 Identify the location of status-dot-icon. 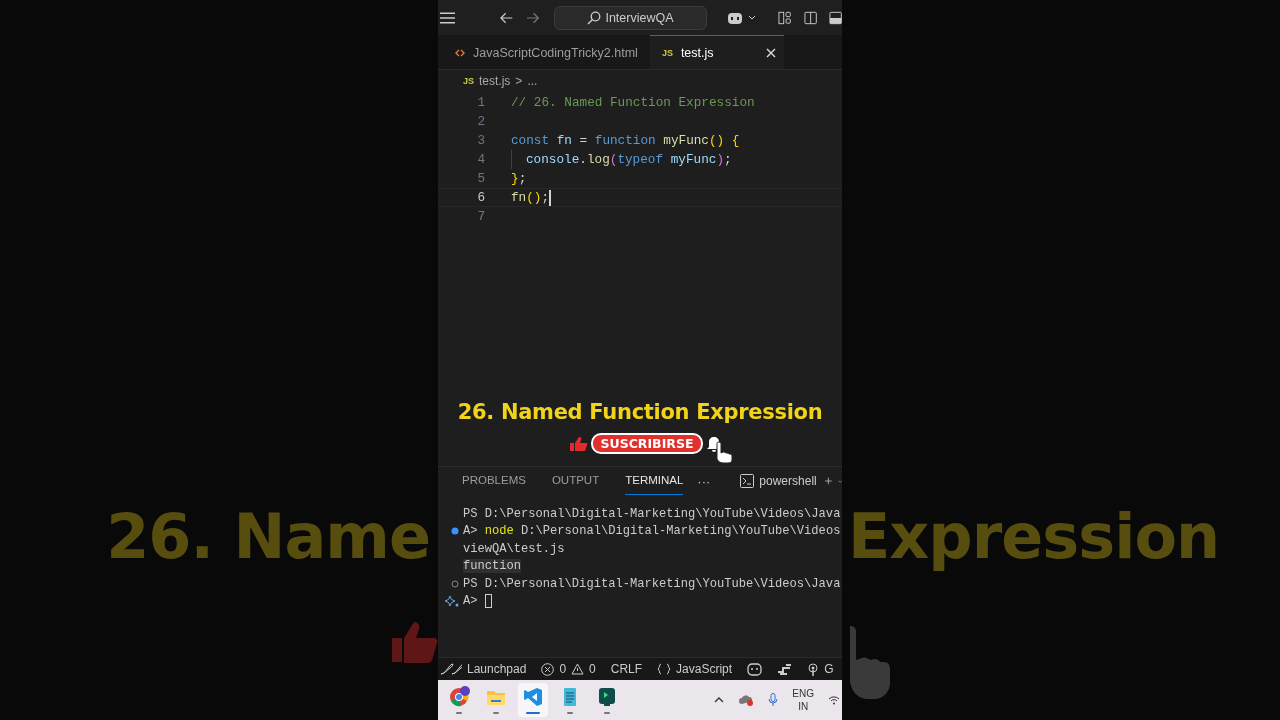
(455, 531).